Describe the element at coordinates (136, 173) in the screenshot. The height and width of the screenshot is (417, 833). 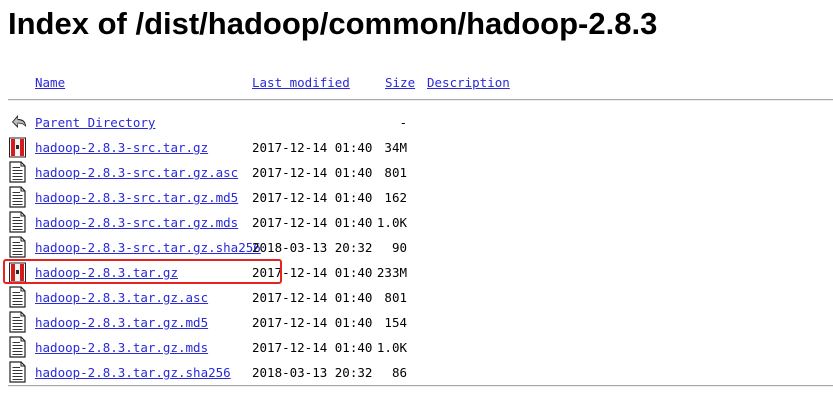
I see `file-link: hadoop-2.8.3-src.tar.gz.asc` at that location.